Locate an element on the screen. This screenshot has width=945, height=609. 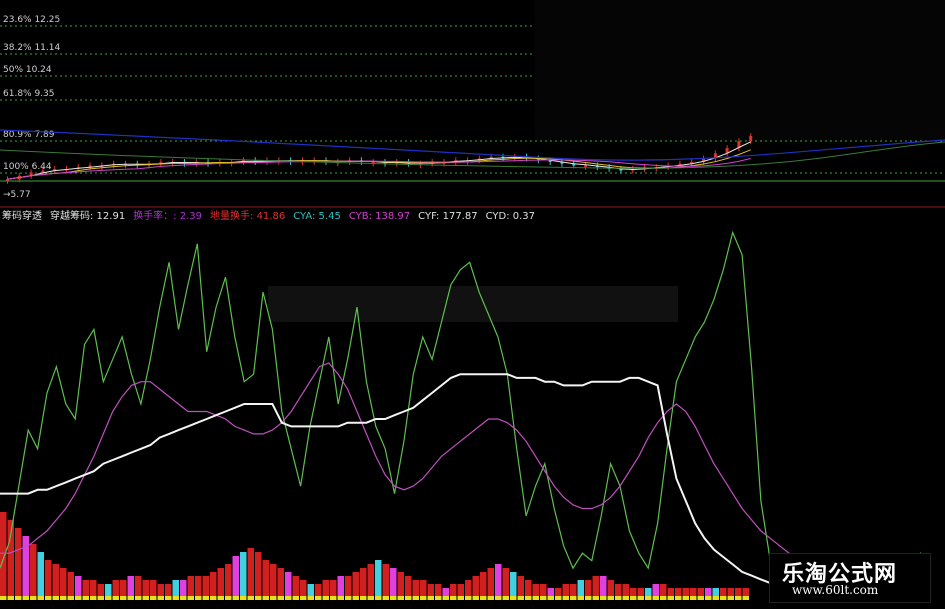
legend-entry: 地量换手: 41.86 is located at coordinates (247, 215).